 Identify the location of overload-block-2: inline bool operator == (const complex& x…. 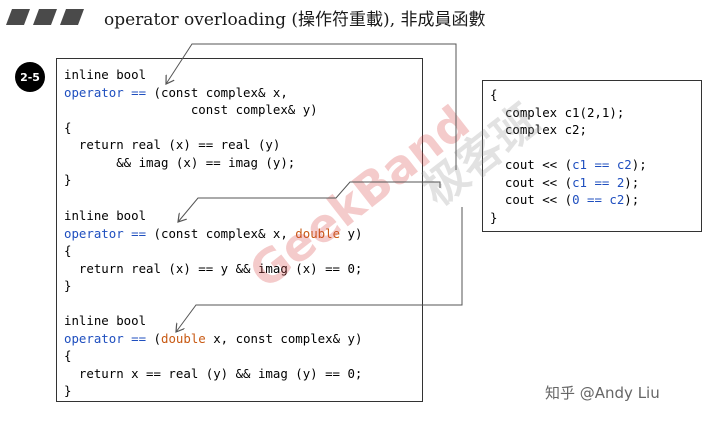
(213, 251).